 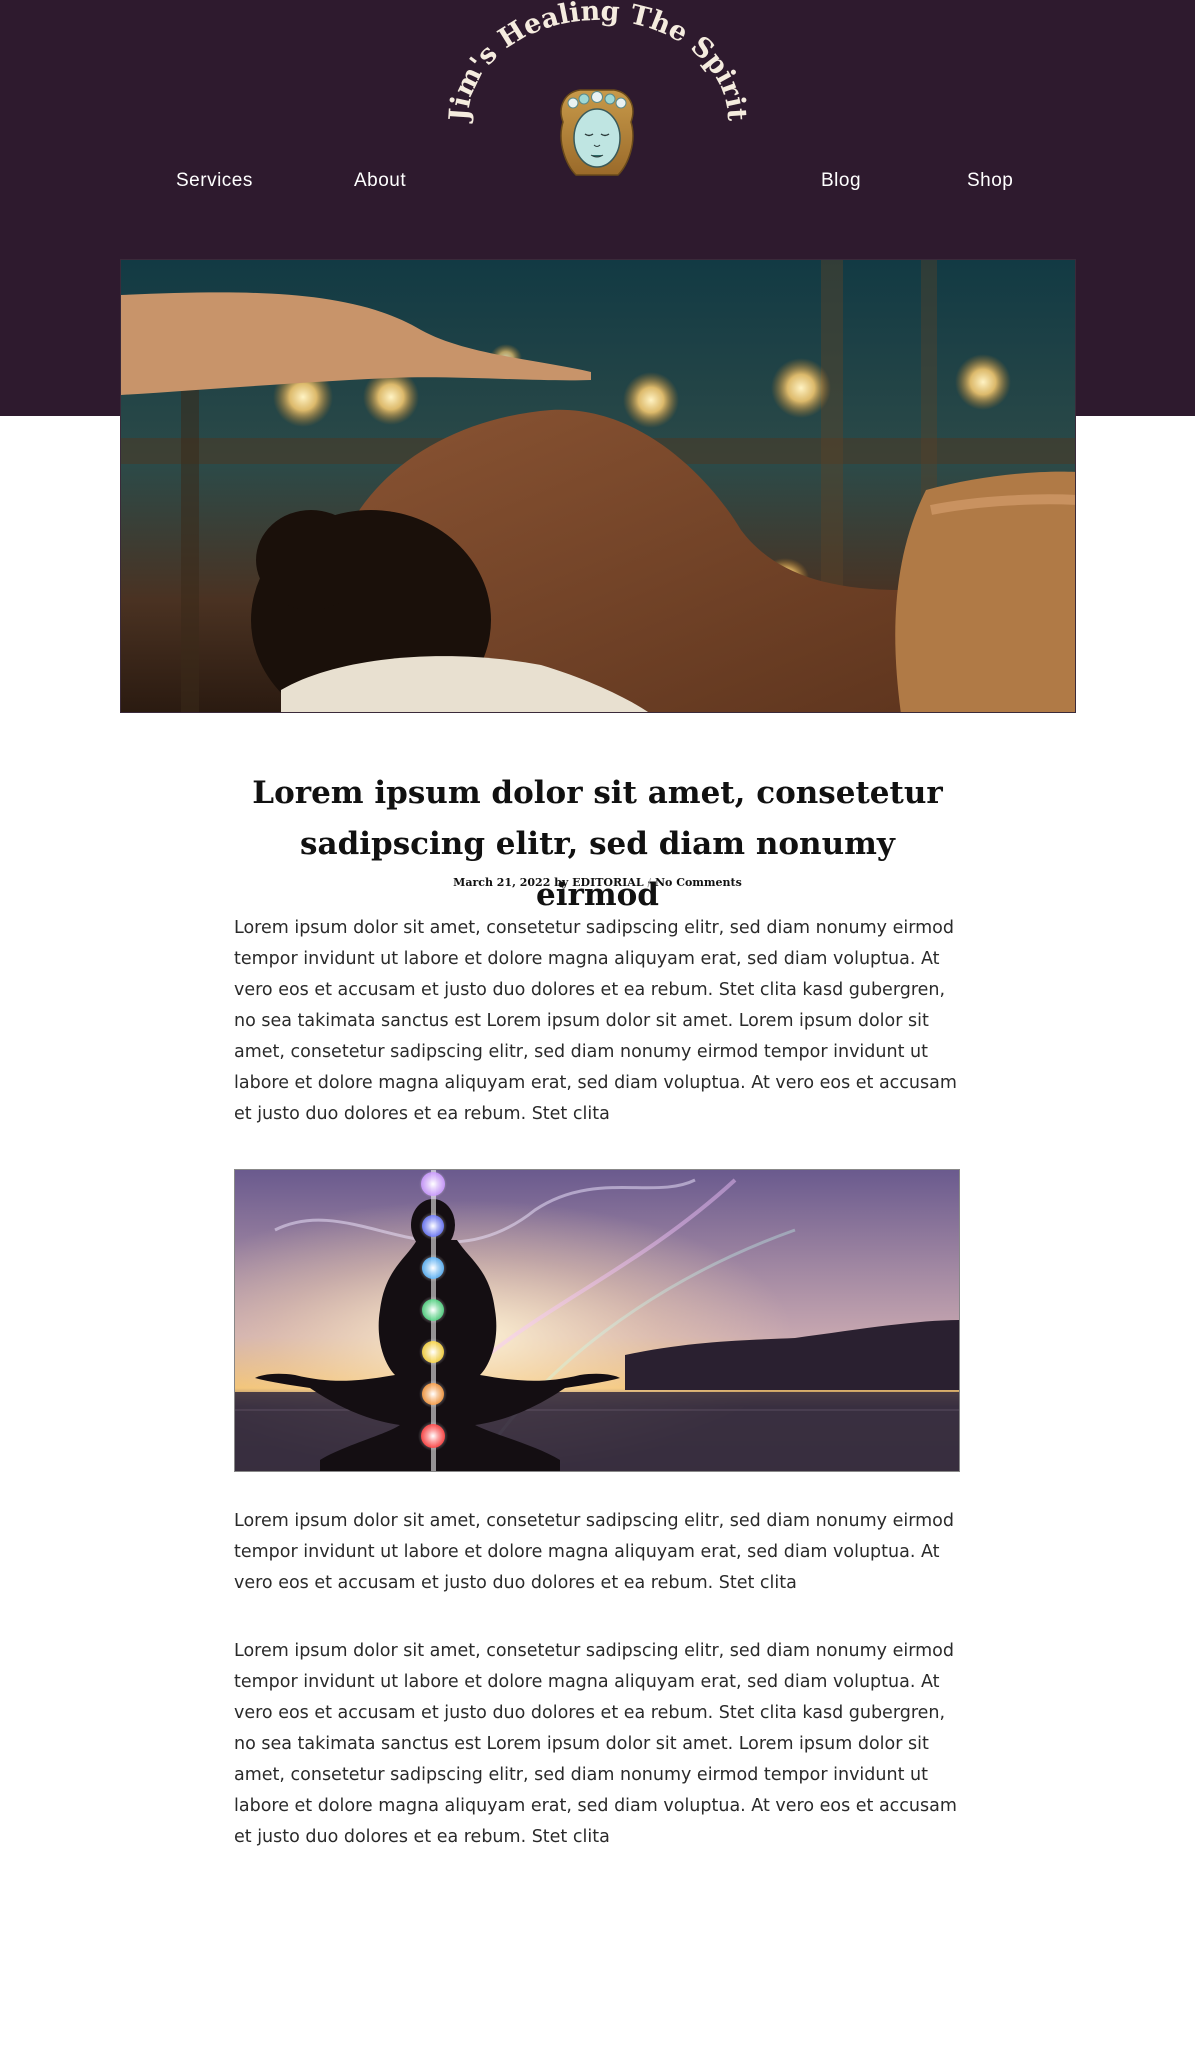 I want to click on chakra-meditation-image, so click(x=597, y=1320).